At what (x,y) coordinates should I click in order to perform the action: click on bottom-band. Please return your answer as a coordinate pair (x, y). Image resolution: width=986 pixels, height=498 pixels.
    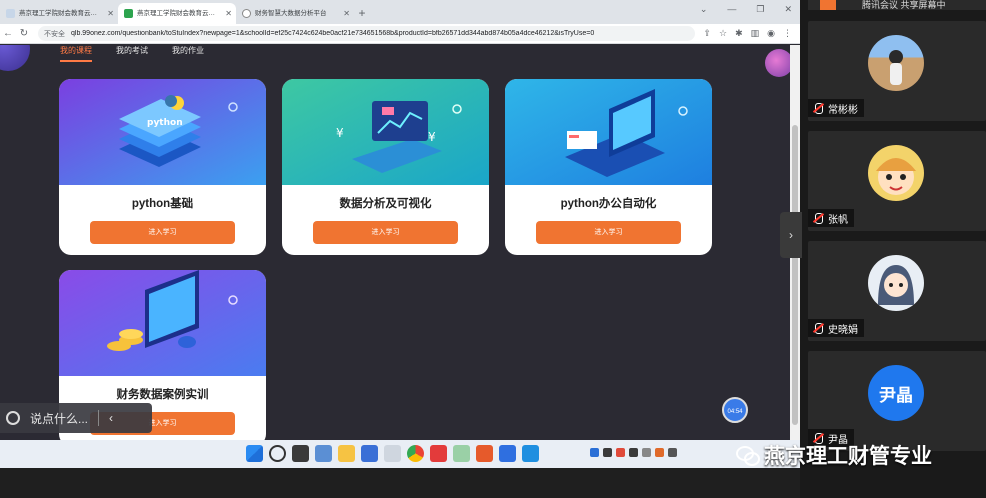
    Looking at the image, I should click on (400, 483).